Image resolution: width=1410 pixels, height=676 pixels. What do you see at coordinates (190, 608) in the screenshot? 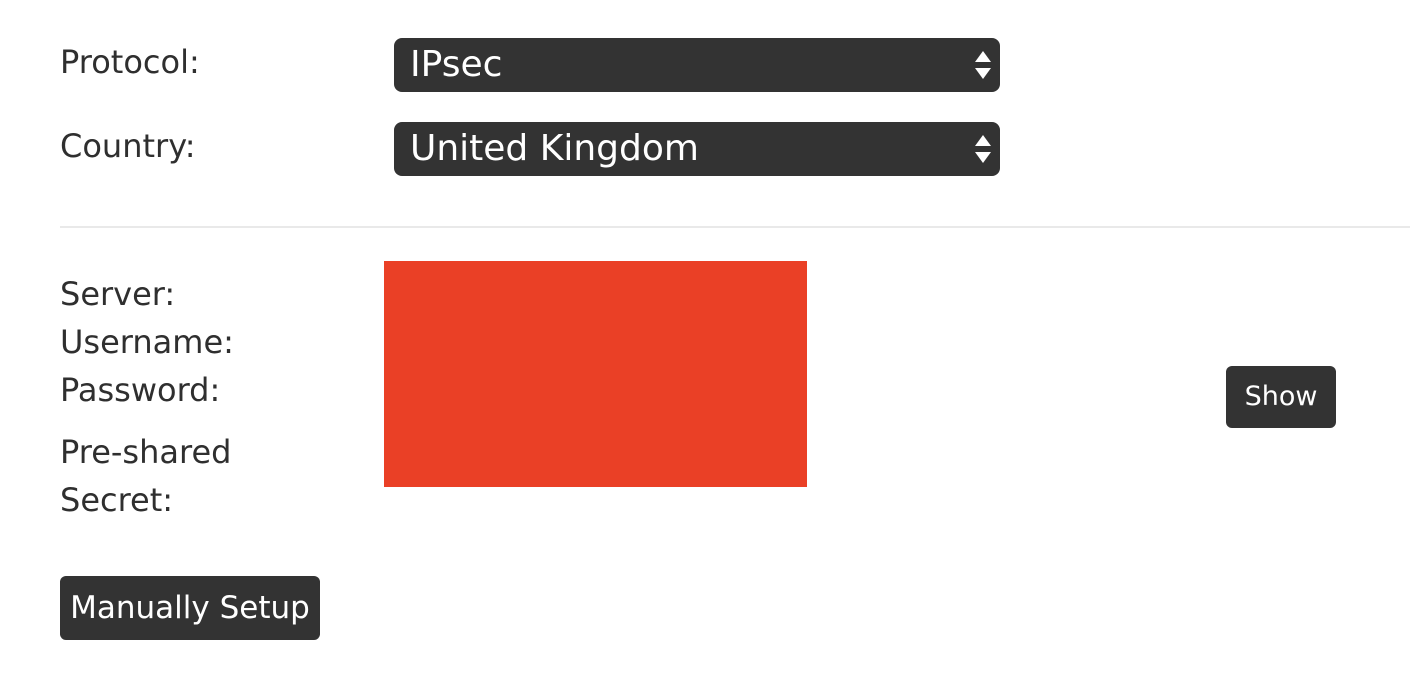
I see `manually-setup-button: Manually Setup` at bounding box center [190, 608].